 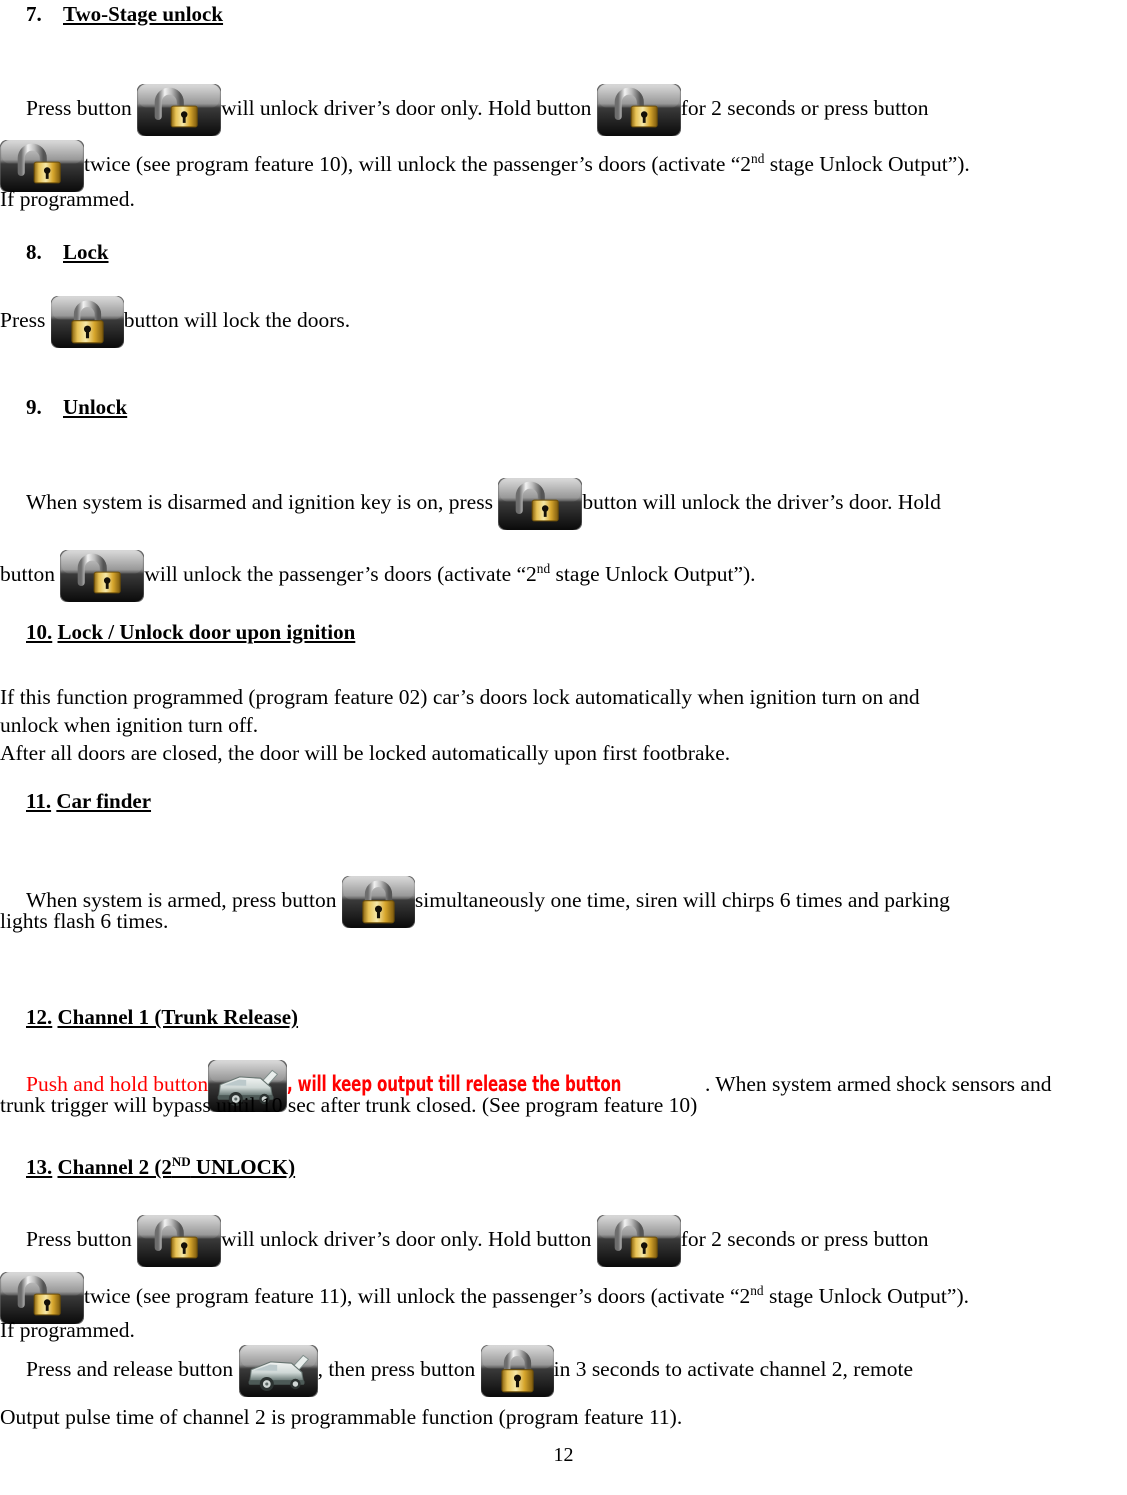 What do you see at coordinates (39, 632) in the screenshot?
I see `section-number-10: 10.` at bounding box center [39, 632].